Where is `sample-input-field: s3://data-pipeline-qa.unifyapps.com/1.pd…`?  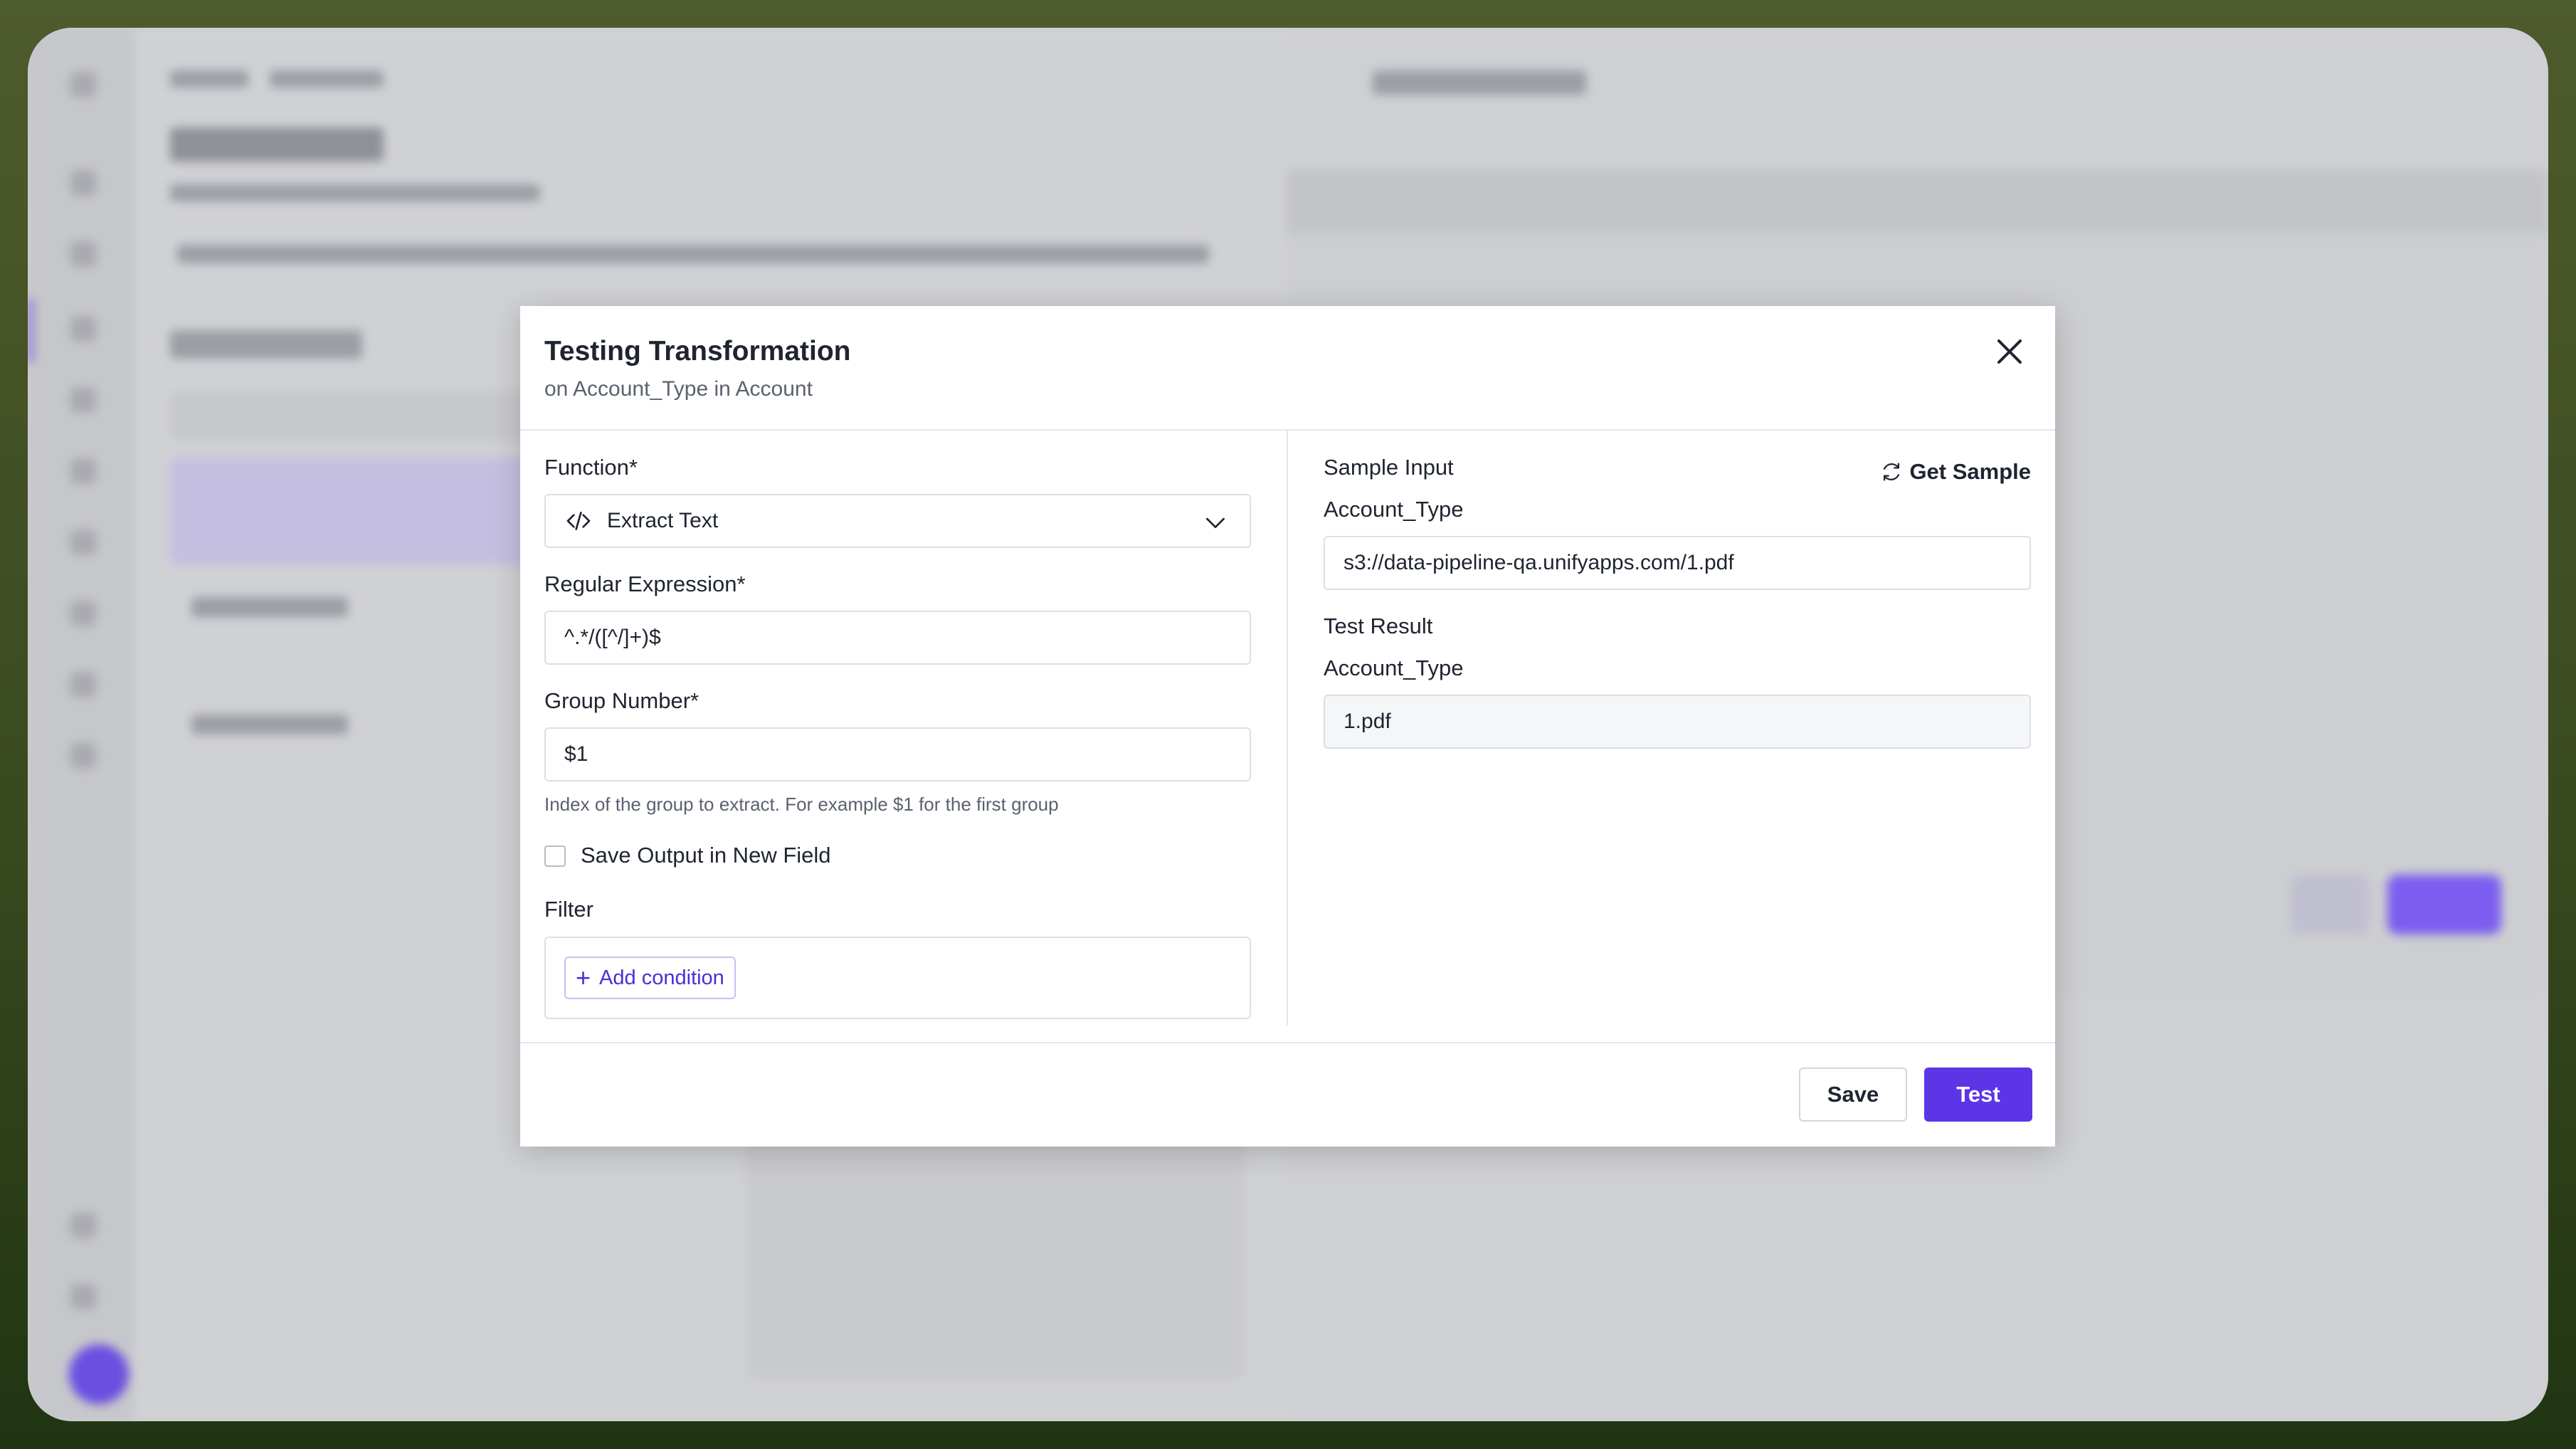
sample-input-field: s3://data-pipeline-qa.unifyapps.com/1.pd… is located at coordinates (1677, 563).